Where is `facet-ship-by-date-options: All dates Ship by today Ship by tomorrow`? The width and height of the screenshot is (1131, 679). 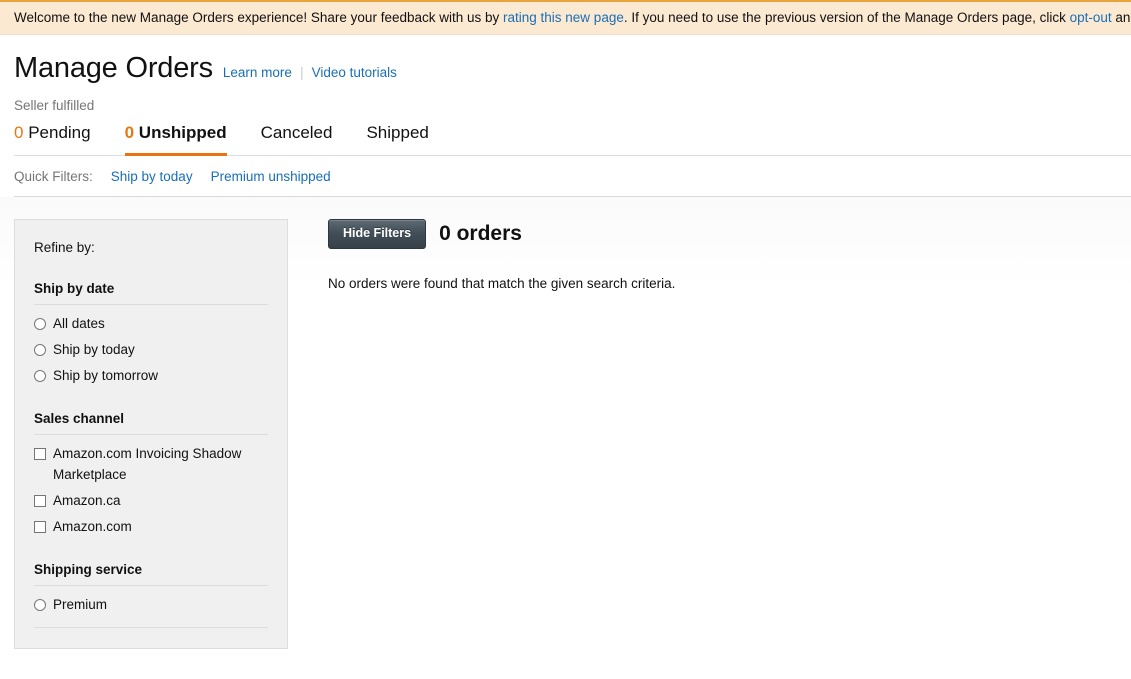
facet-ship-by-date-options: All dates Ship by today Ship by tomorrow is located at coordinates (151, 350).